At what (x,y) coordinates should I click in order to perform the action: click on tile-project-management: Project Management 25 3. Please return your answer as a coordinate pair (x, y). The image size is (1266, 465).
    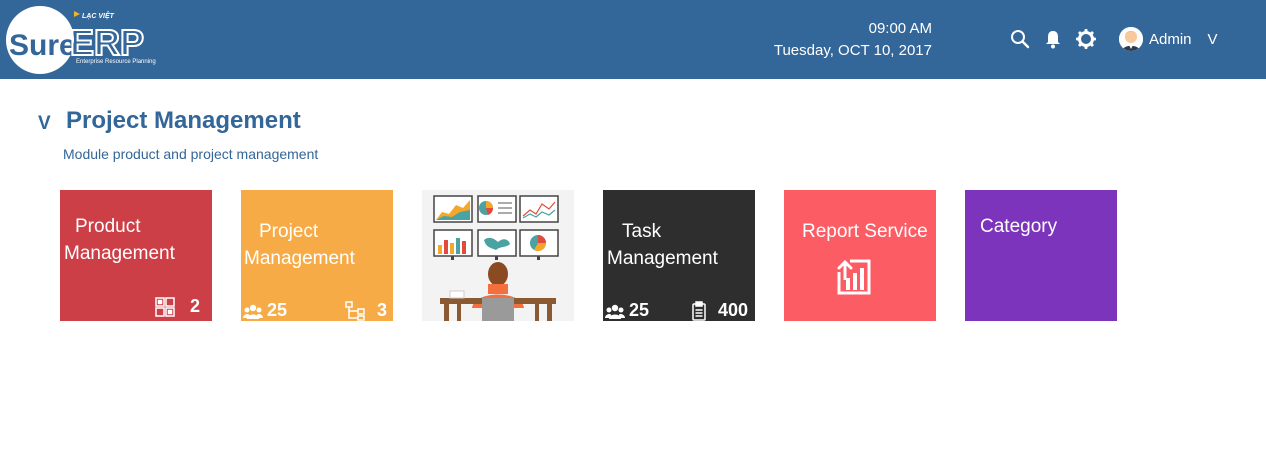
    Looking at the image, I should click on (317, 255).